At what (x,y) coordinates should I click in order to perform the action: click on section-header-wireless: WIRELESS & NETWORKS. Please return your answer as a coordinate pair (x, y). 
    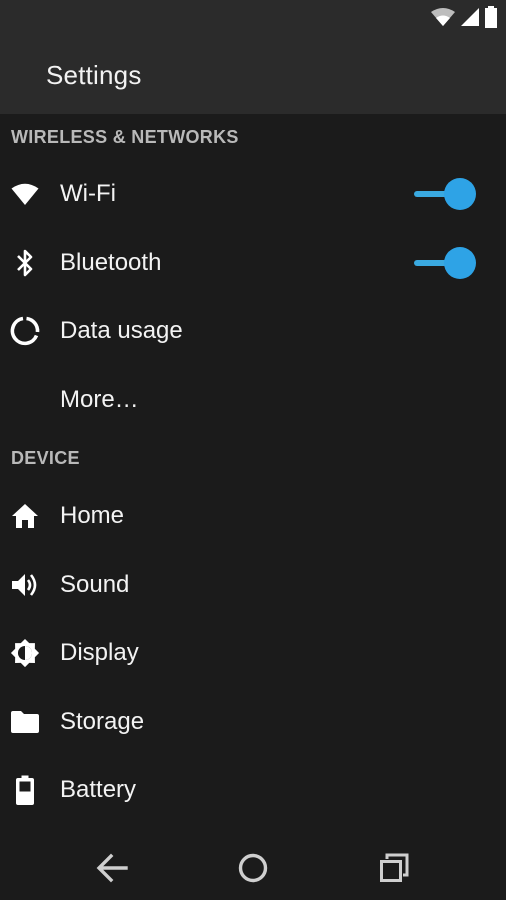
    Looking at the image, I should click on (125, 136).